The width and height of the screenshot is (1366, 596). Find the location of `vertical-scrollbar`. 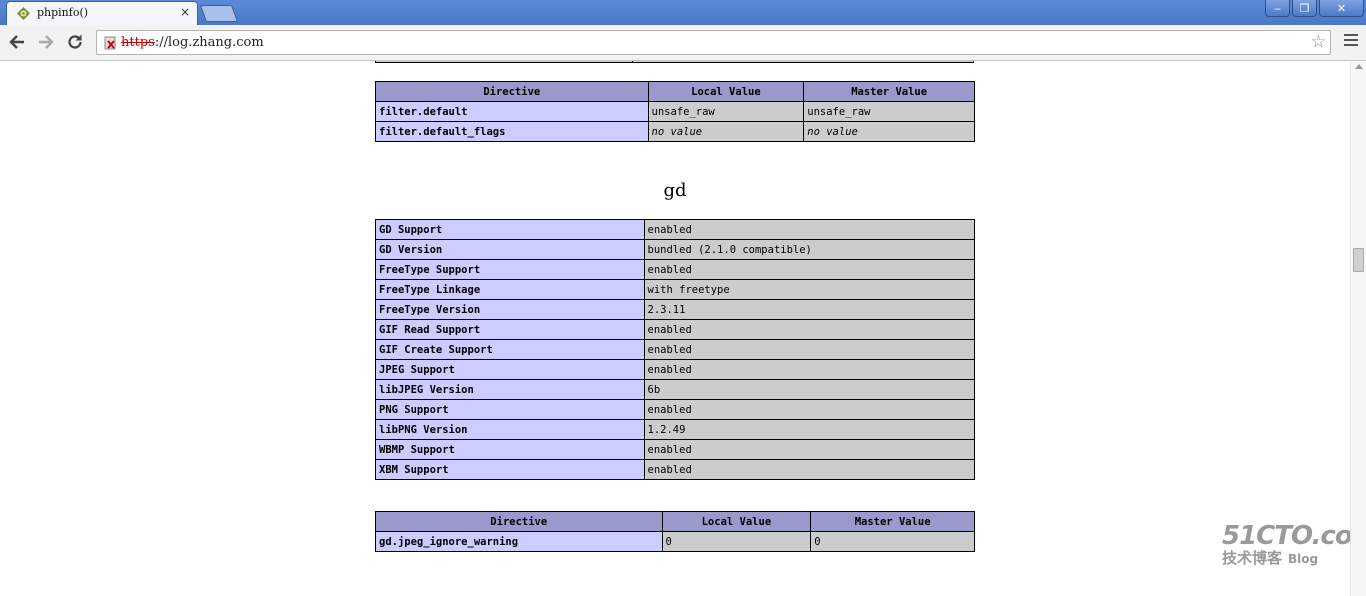

vertical-scrollbar is located at coordinates (1358, 328).